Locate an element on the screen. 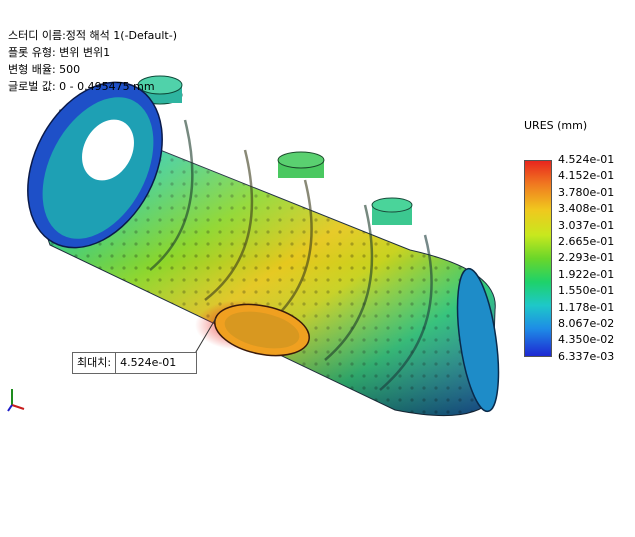  legend-title: URES (mm) is located at coordinates (556, 125).